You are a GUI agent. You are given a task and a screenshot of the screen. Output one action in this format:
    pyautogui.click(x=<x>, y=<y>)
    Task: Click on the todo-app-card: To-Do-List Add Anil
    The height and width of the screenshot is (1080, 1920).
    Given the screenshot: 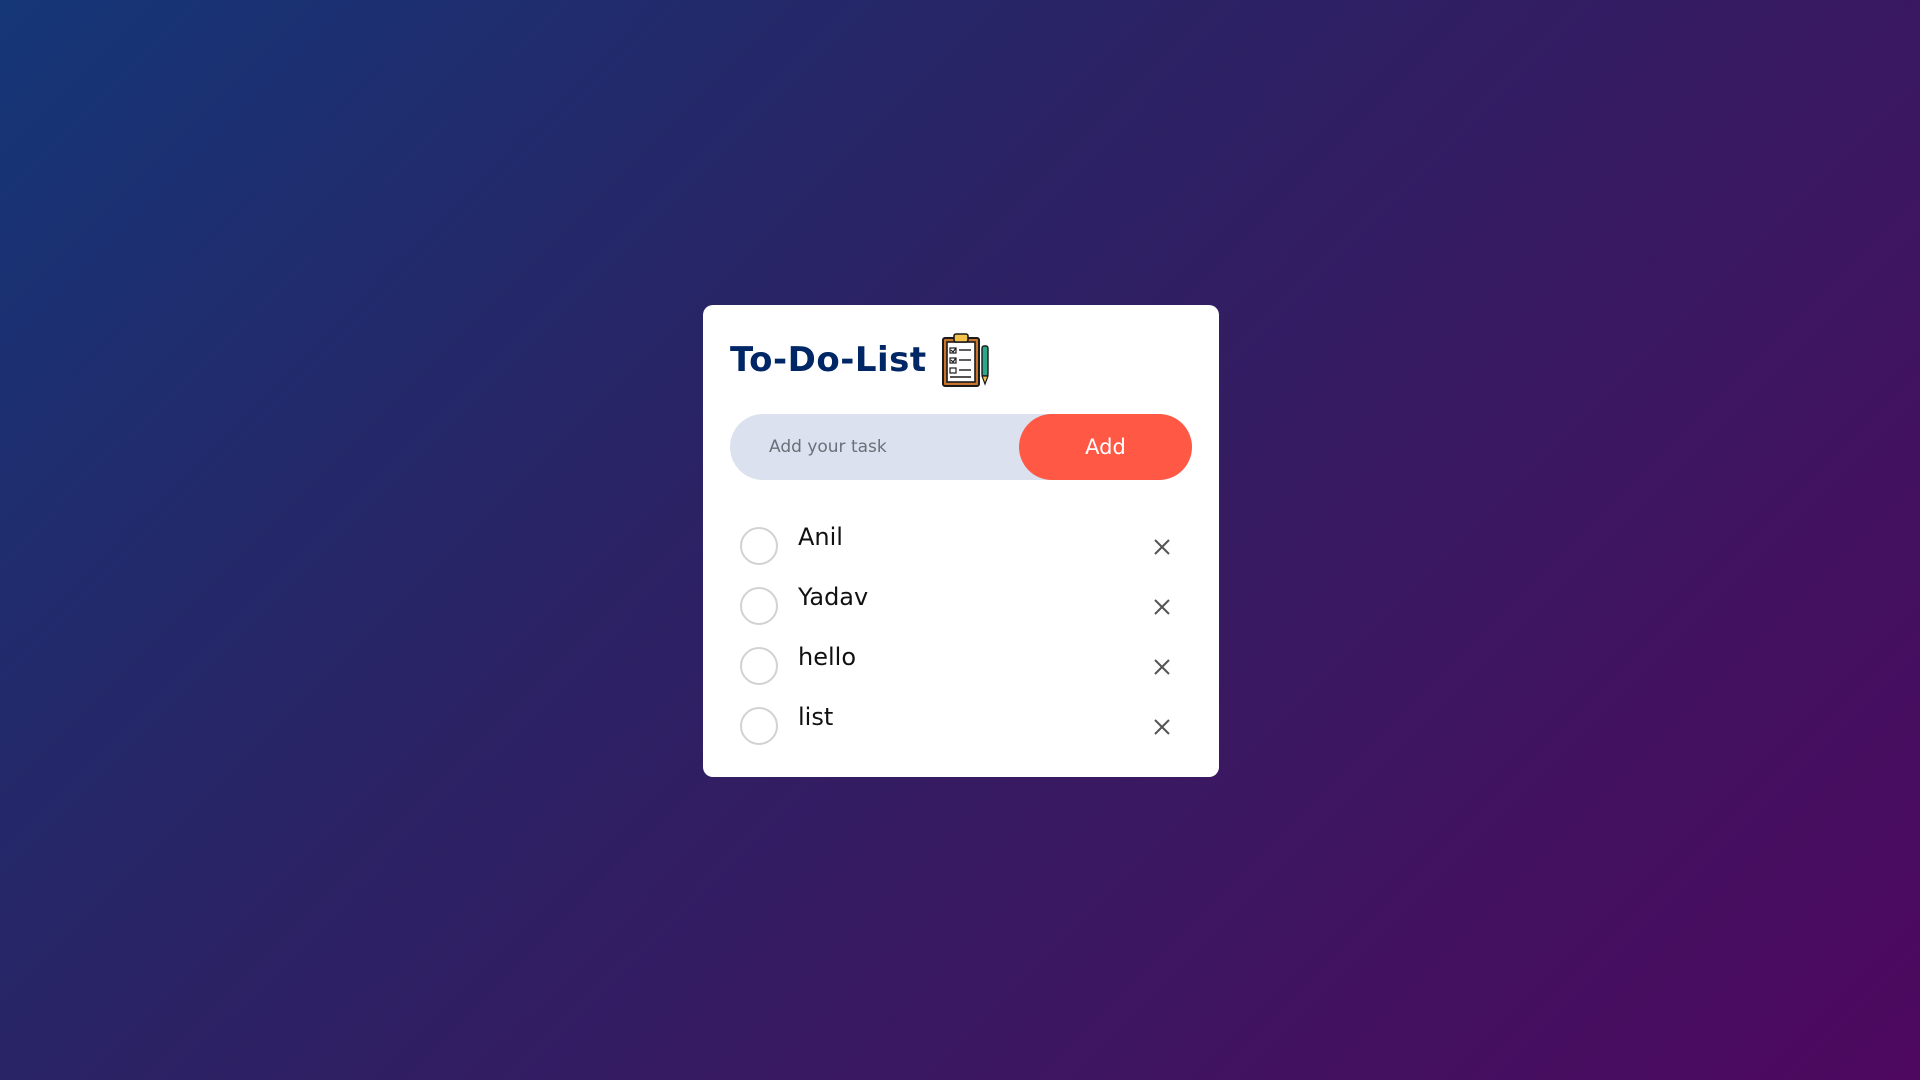 What is the action you would take?
    pyautogui.click(x=961, y=541)
    